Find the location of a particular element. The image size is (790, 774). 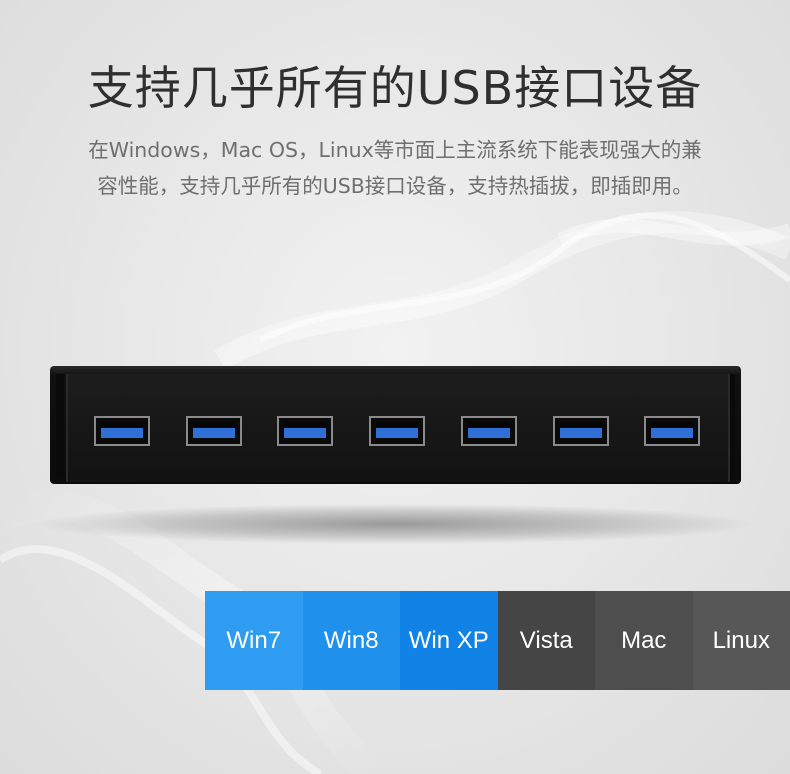

usb-hub-product-image is located at coordinates (395, 426).